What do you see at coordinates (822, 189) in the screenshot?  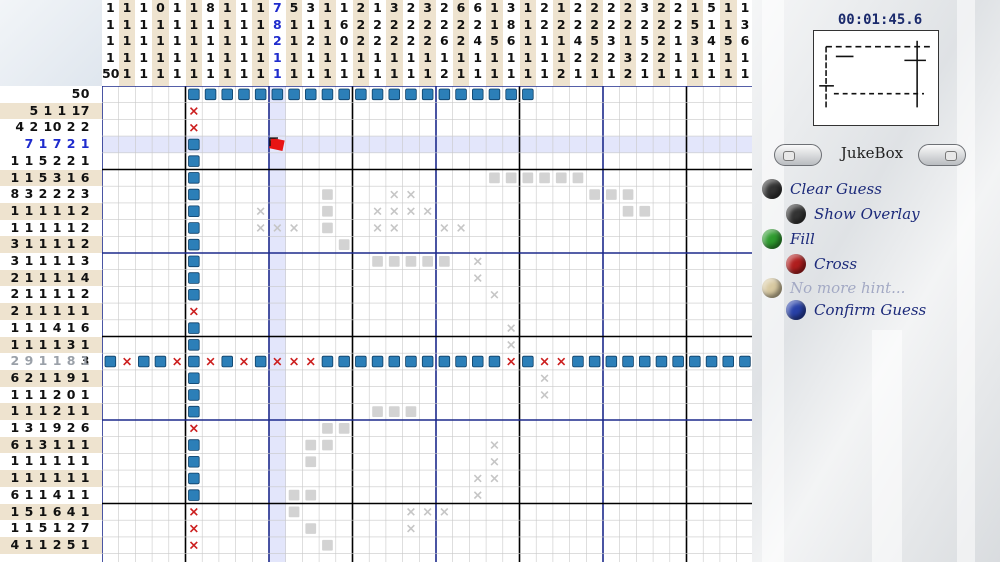 I see `clear-guess-button: Clear Guess` at bounding box center [822, 189].